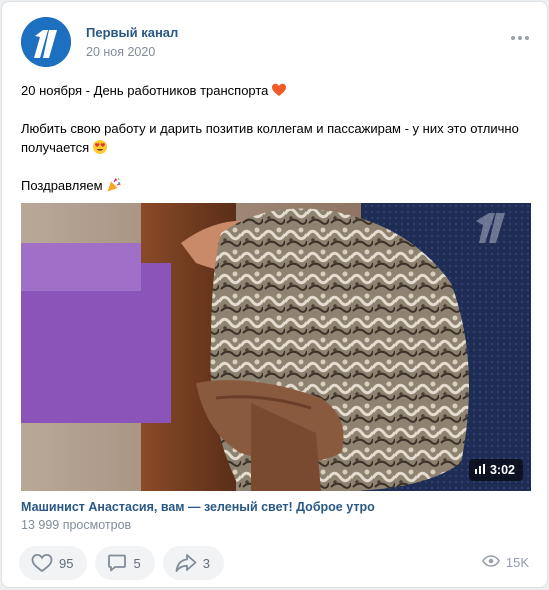 The height and width of the screenshot is (590, 549). Describe the element at coordinates (66, 563) in the screenshot. I see `like-count: 95` at that location.